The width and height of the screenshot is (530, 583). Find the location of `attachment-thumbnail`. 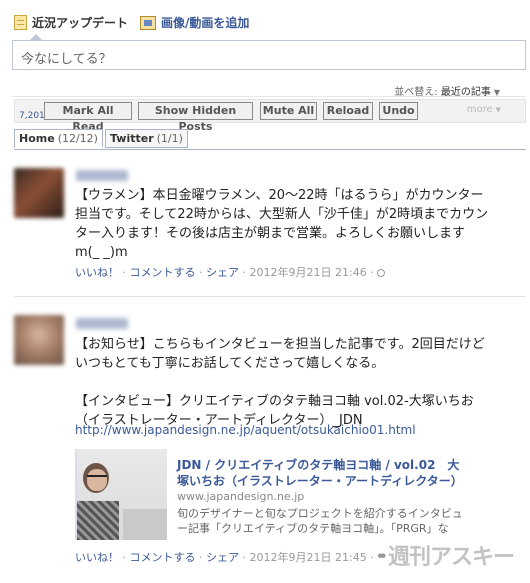

attachment-thumbnail is located at coordinates (122, 494).